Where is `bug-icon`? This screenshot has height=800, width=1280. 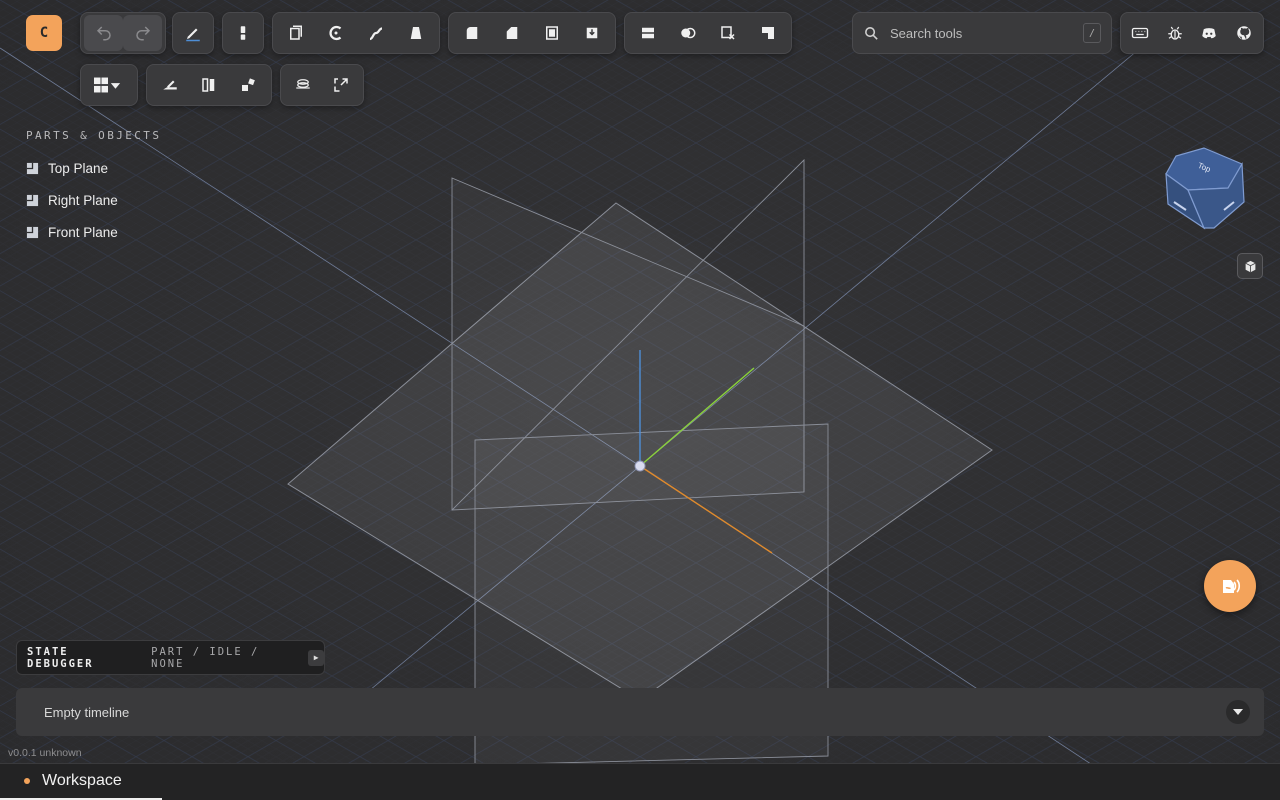 bug-icon is located at coordinates (1175, 33).